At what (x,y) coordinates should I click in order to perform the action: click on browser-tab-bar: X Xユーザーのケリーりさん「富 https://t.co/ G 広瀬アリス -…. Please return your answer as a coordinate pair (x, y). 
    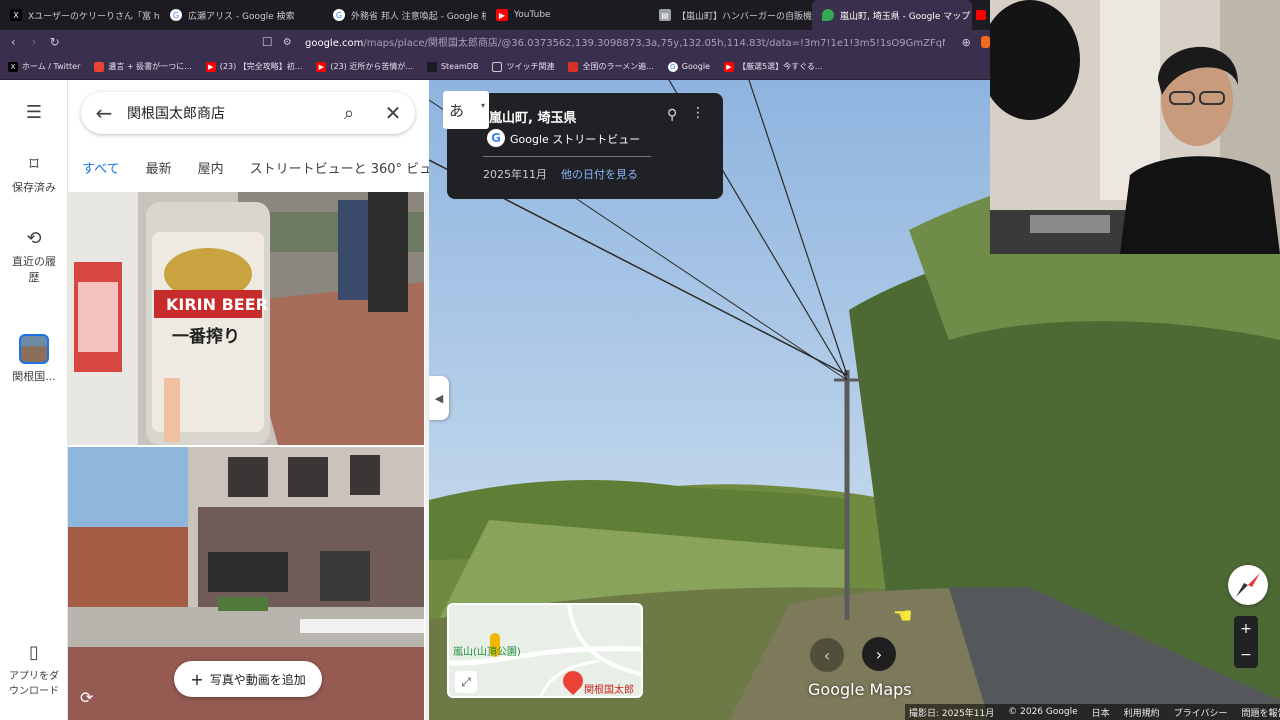
    Looking at the image, I should click on (495, 15).